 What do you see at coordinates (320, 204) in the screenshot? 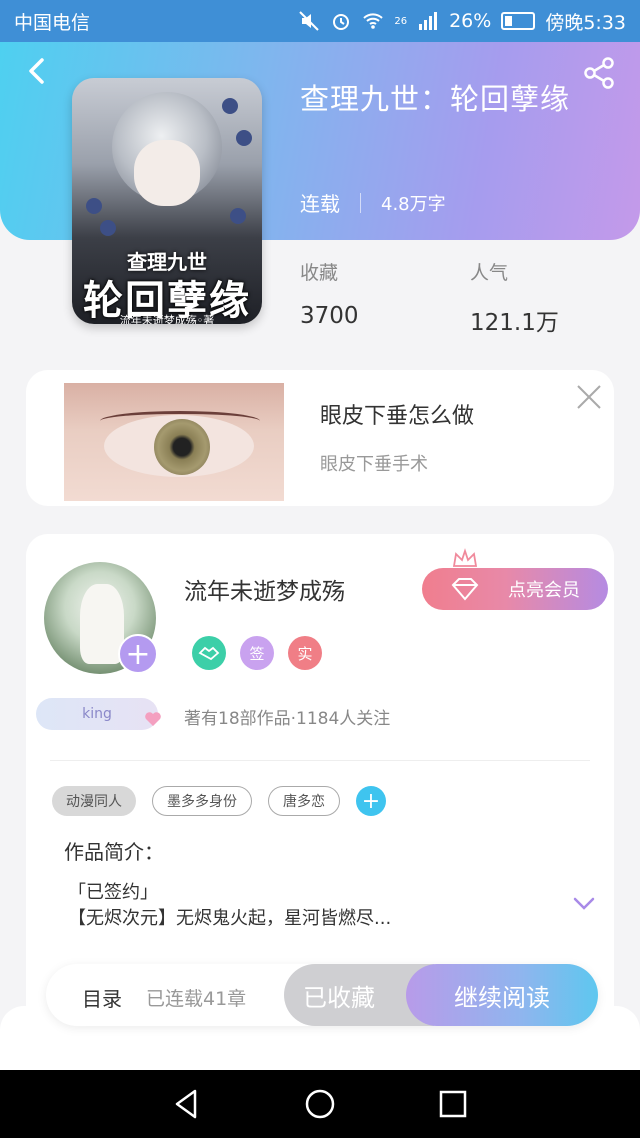
I see `book-status: 连载` at bounding box center [320, 204].